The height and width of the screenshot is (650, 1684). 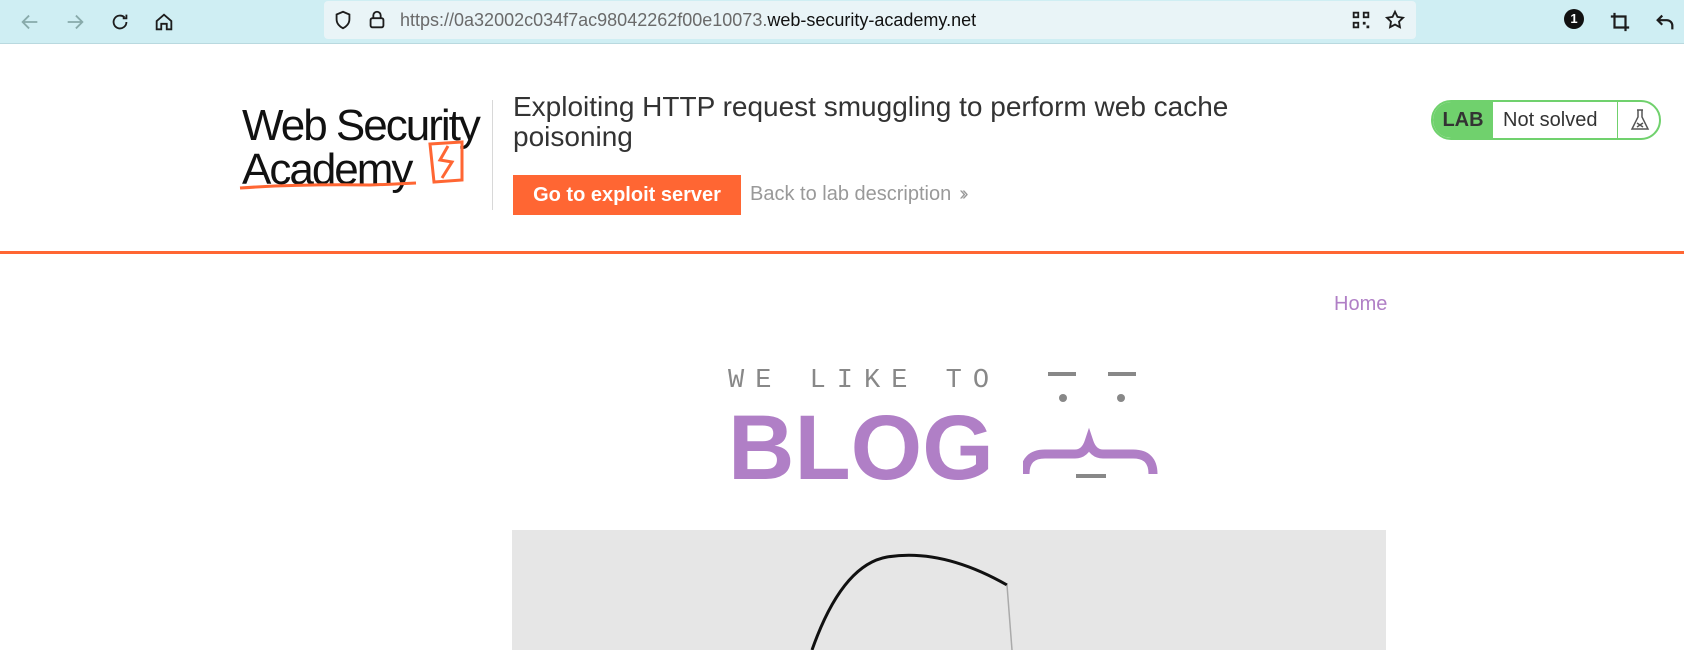 What do you see at coordinates (964, 194) in the screenshot?
I see `double-chevron-right-icon: ››` at bounding box center [964, 194].